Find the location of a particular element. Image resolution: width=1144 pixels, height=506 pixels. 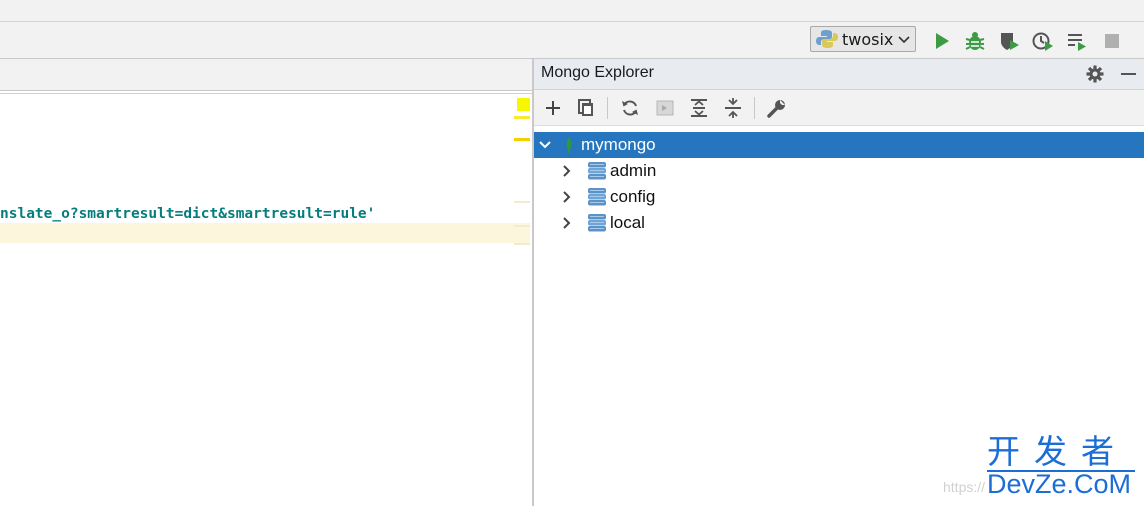

watermark-url: https:// is located at coordinates (964, 487).